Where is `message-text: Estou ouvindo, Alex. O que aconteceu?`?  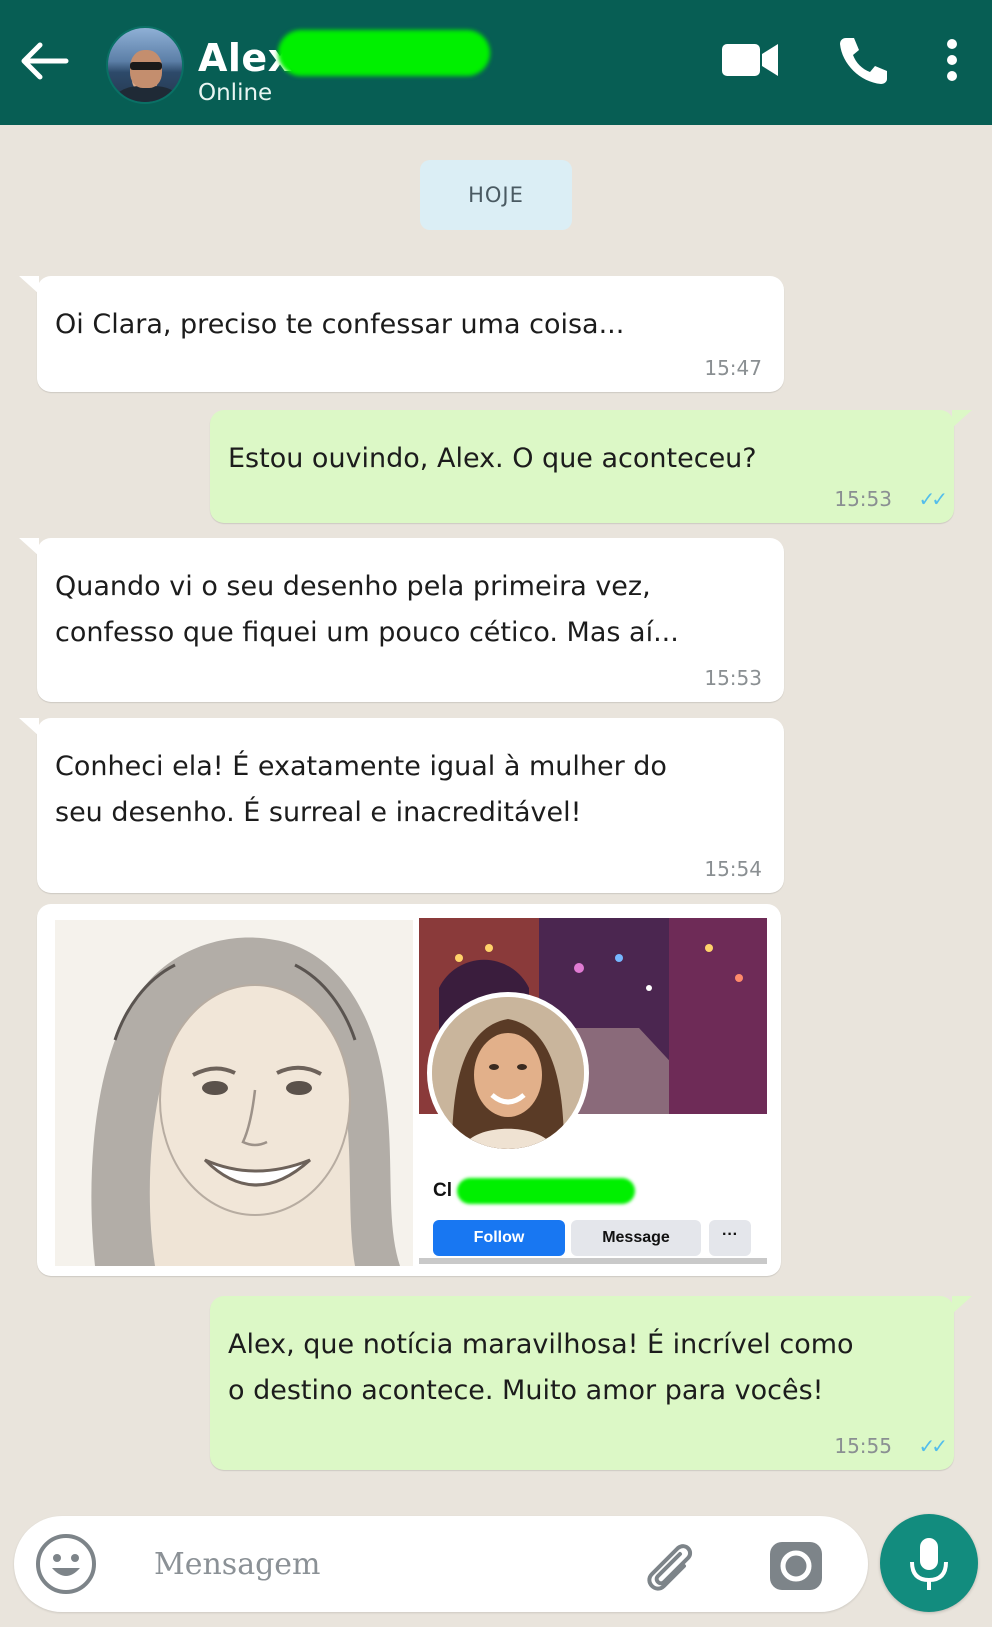 message-text: Estou ouvindo, Alex. O que aconteceu? is located at coordinates (492, 458).